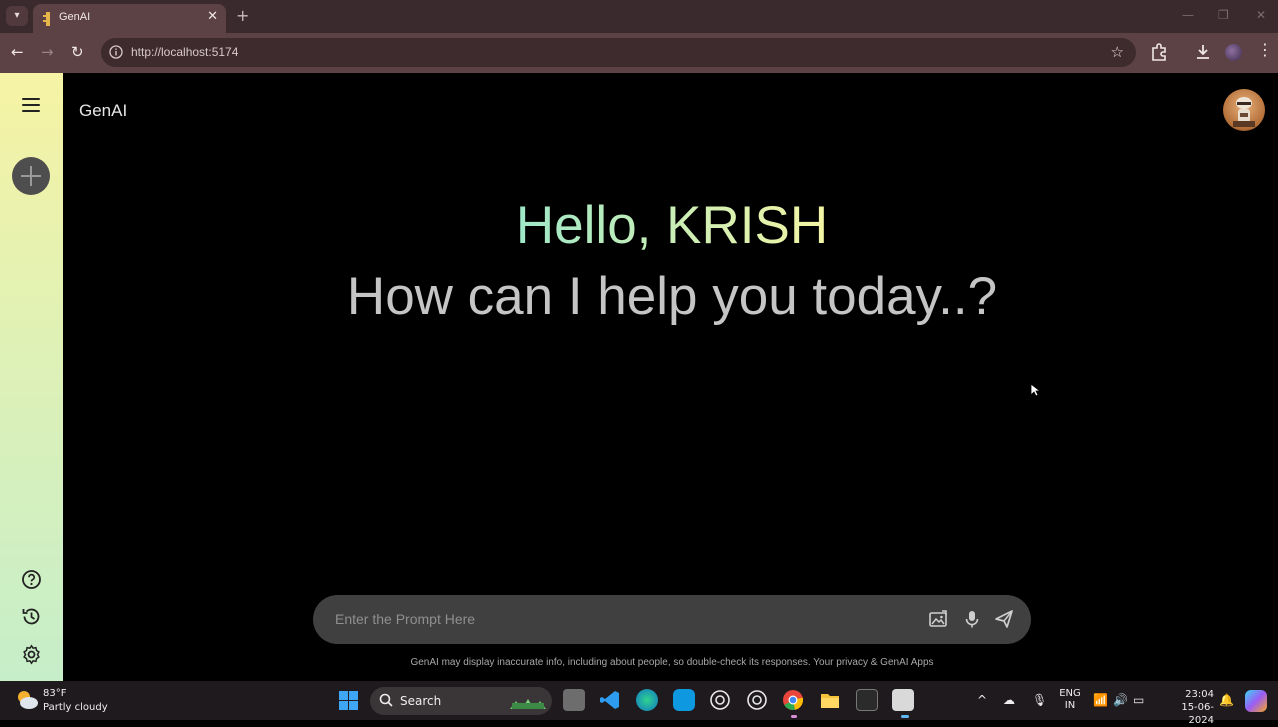  Describe the element at coordinates (242, 15) in the screenshot. I see `new-tab-icon: +` at that location.